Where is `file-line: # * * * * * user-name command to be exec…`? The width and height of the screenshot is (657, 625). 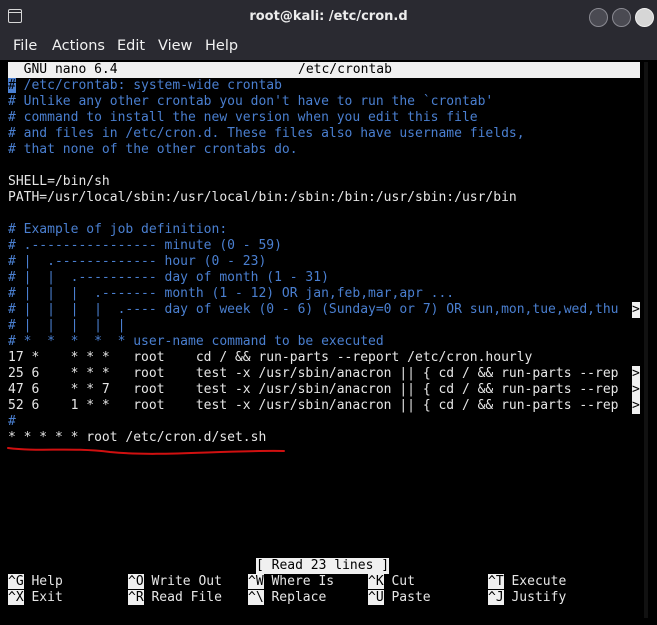
file-line: # * * * * * user-name command to be exec… is located at coordinates (196, 342).